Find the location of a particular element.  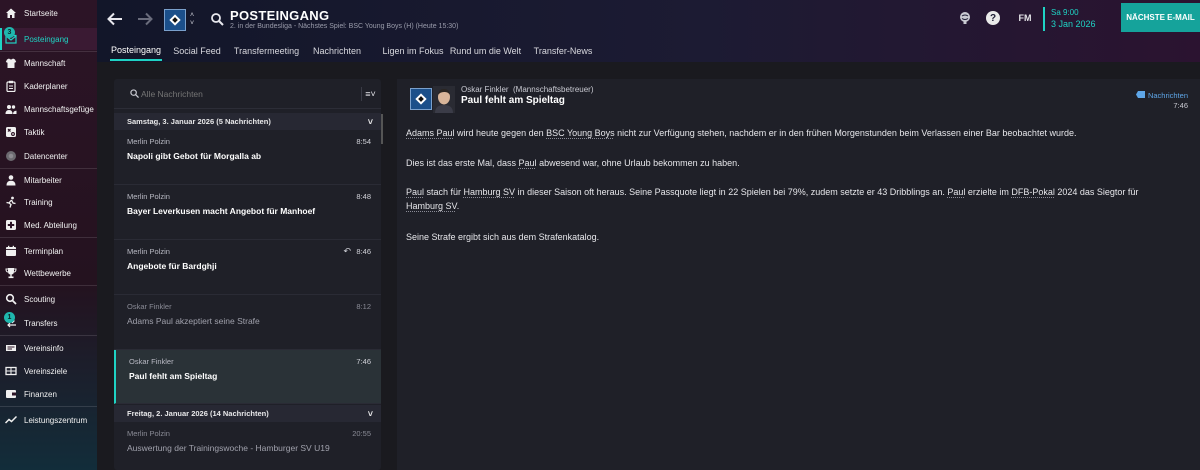

sidebar-item-taktik: Taktik is located at coordinates (48, 132).